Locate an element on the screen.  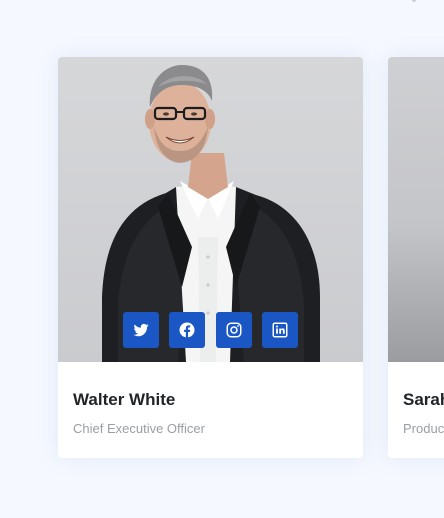
social-links is located at coordinates (210, 330).